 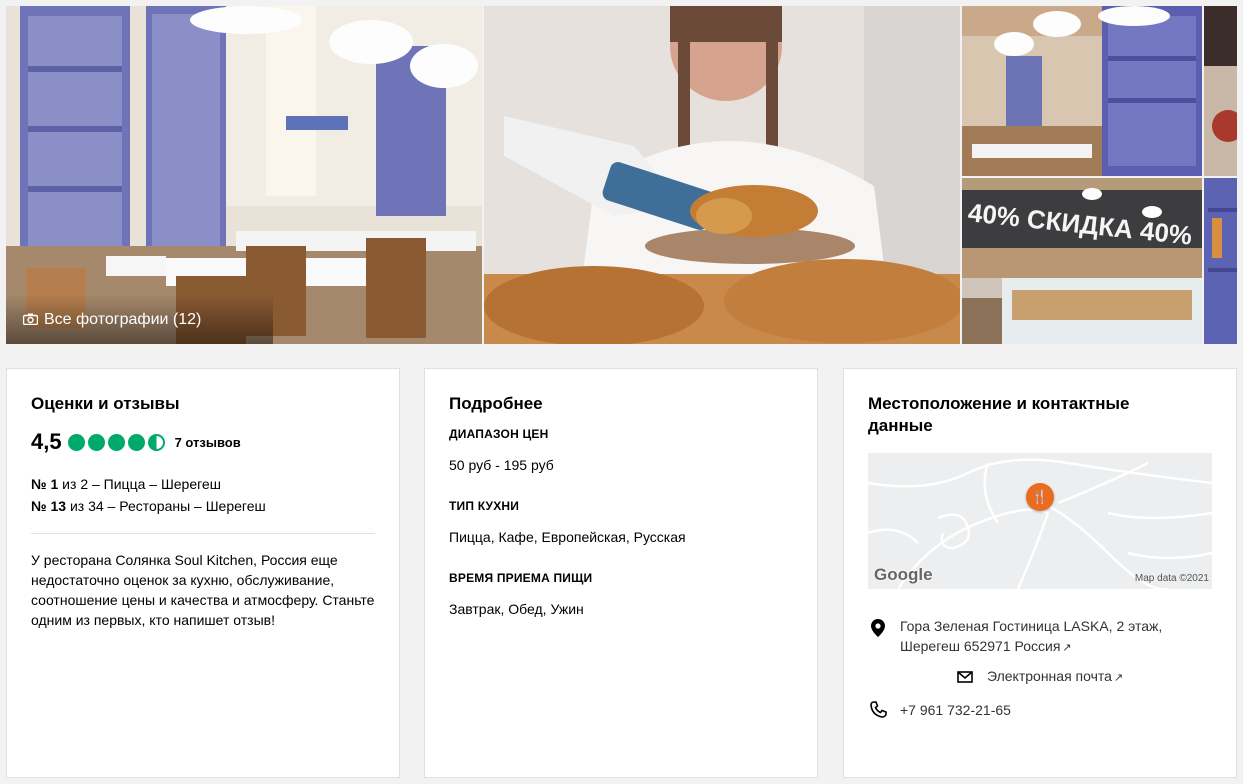 I want to click on restaurant-pin-icon: 🍴, so click(x=1040, y=497).